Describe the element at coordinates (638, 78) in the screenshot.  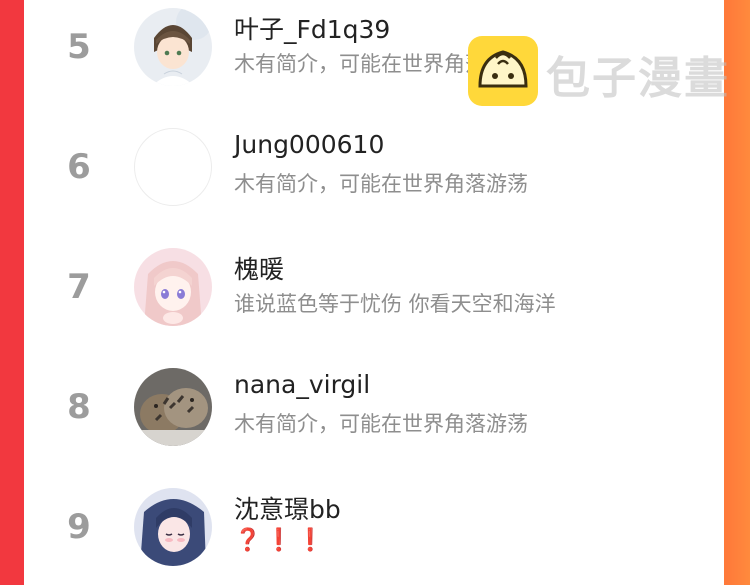
I see `watermark-text: 包子漫畫` at that location.